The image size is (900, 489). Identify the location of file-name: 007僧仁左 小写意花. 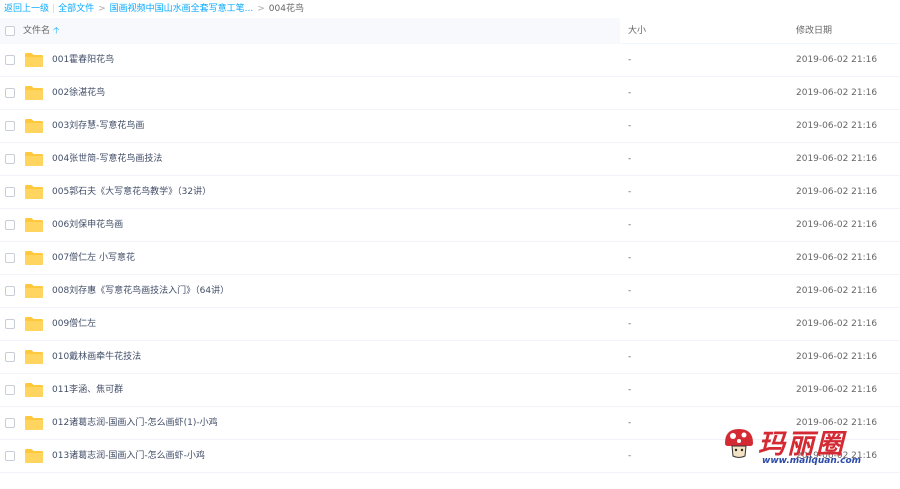
(93, 258).